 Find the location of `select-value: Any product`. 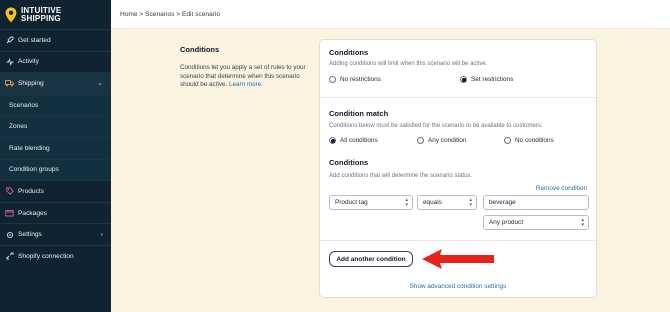

select-value: Any product is located at coordinates (506, 222).